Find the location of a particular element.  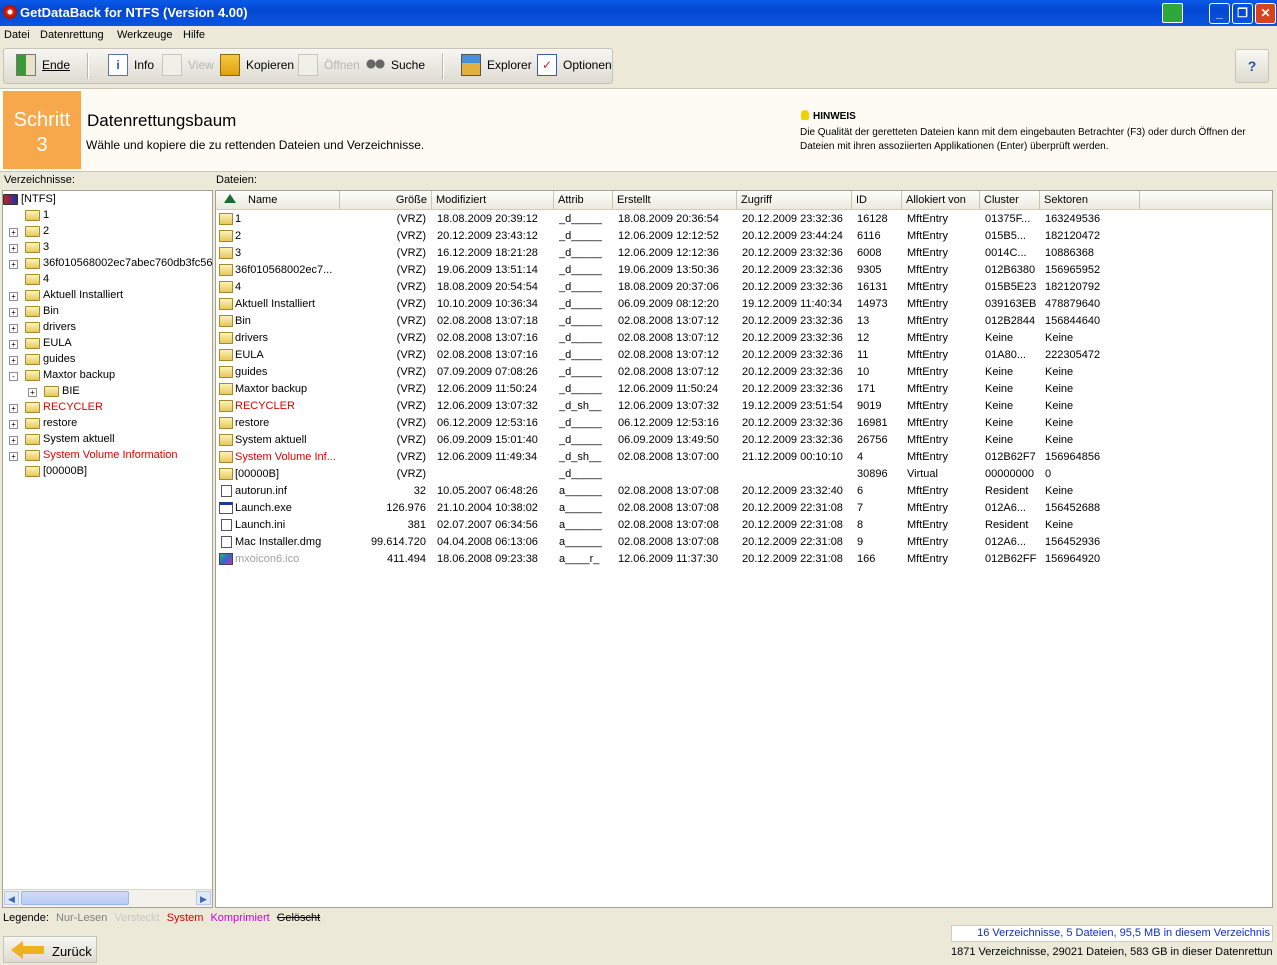

tree-node: + System Volume Information is located at coordinates (107, 456).